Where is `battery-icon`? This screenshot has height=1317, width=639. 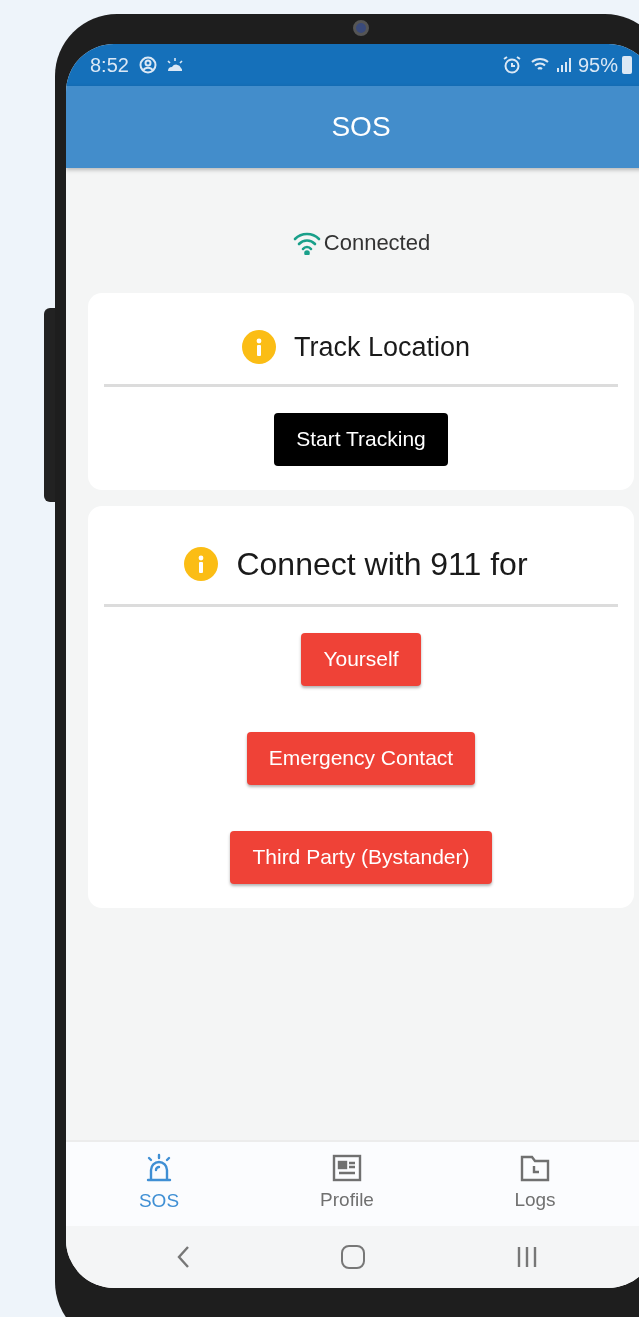
battery-icon is located at coordinates (627, 65).